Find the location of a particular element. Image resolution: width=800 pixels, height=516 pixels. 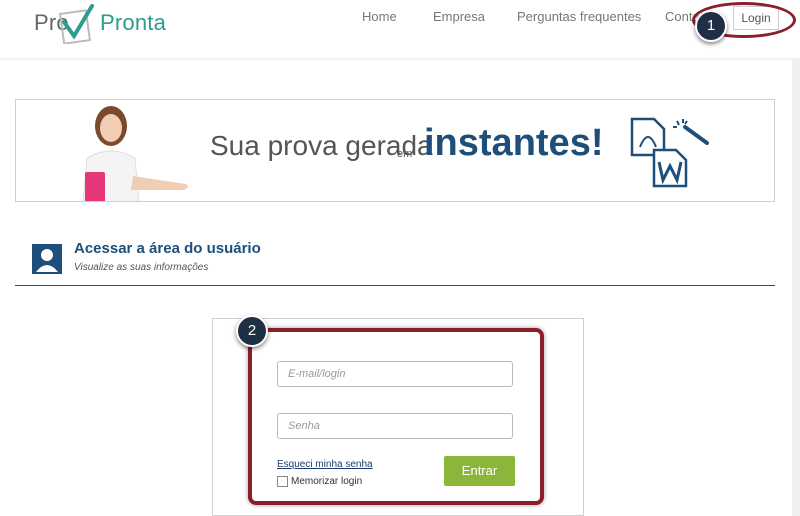

banner-small-text: em is located at coordinates (405, 154).